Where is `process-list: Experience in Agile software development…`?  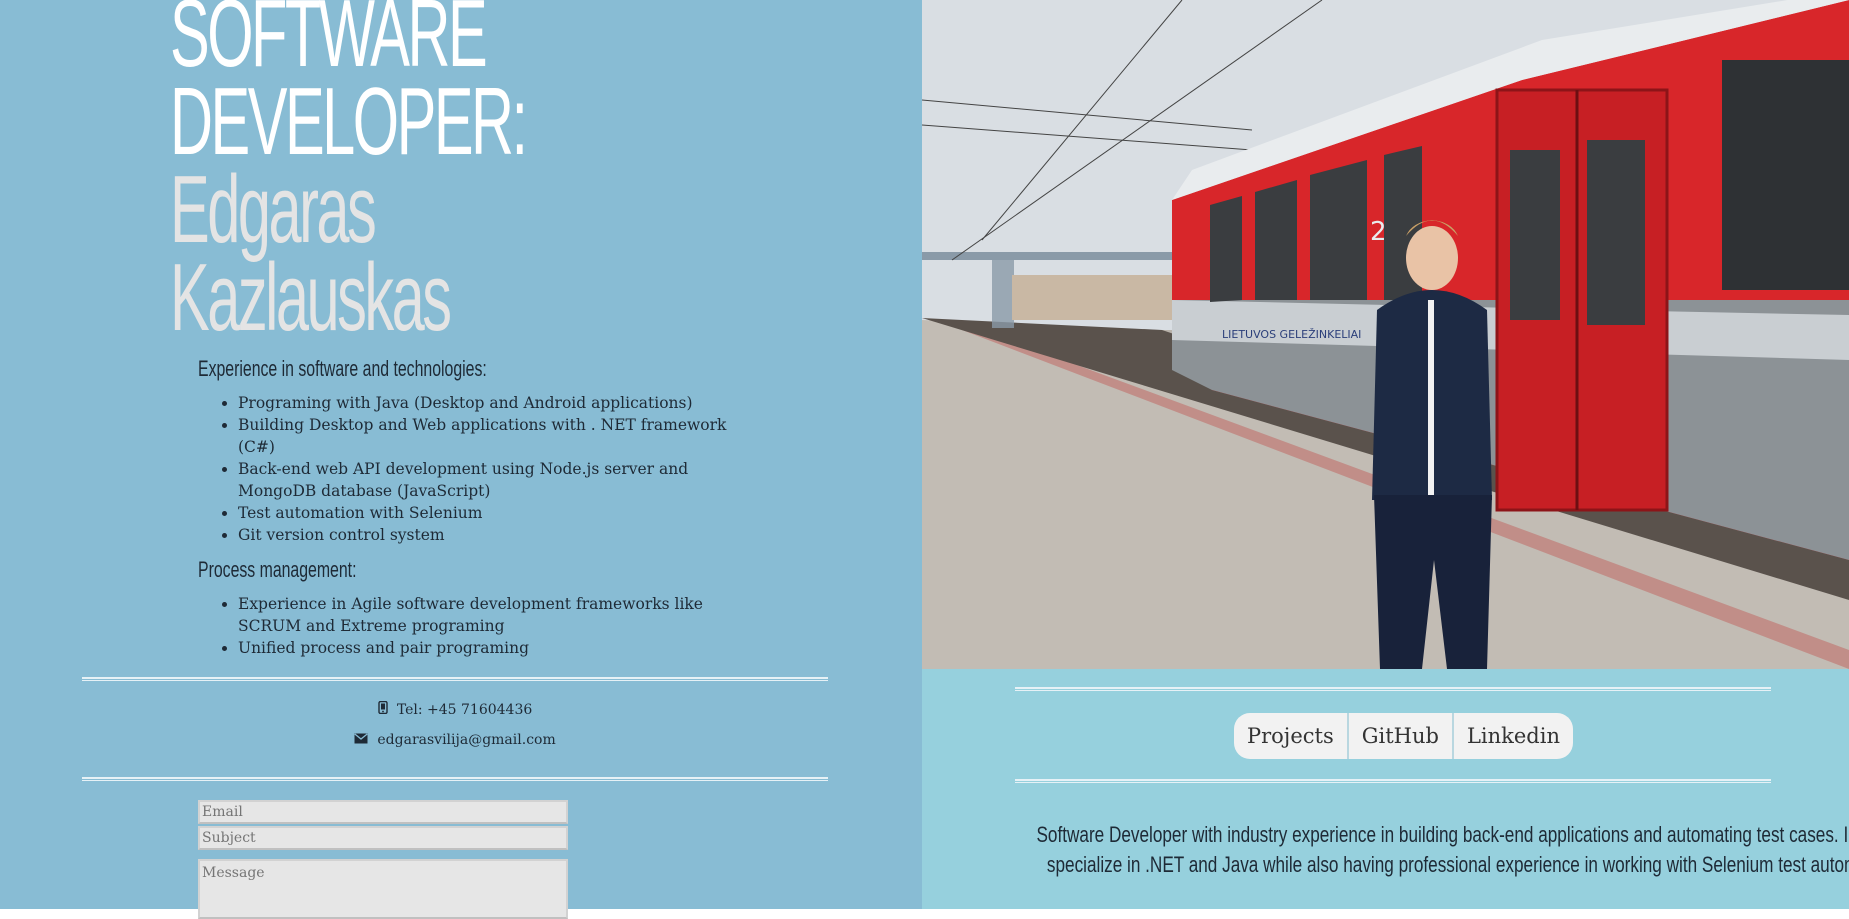 process-list: Experience in Agile software development… is located at coordinates (472, 626).